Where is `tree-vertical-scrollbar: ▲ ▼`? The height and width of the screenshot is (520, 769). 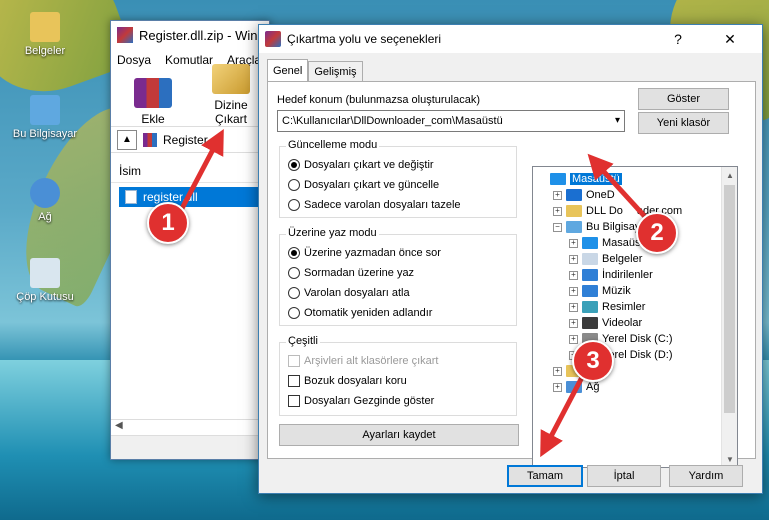
tree-vertical-scrollbar: ▲ ▼ is located at coordinates (729, 317).